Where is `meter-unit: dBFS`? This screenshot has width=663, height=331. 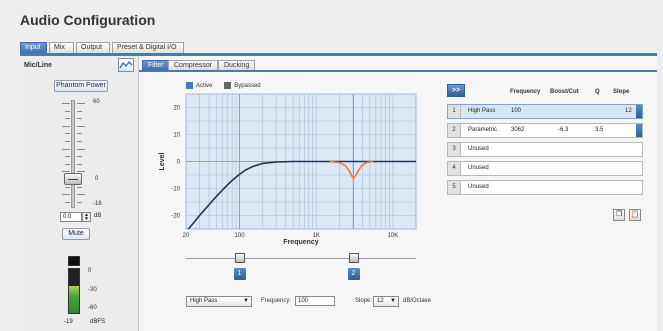 meter-unit: dBFS is located at coordinates (98, 322).